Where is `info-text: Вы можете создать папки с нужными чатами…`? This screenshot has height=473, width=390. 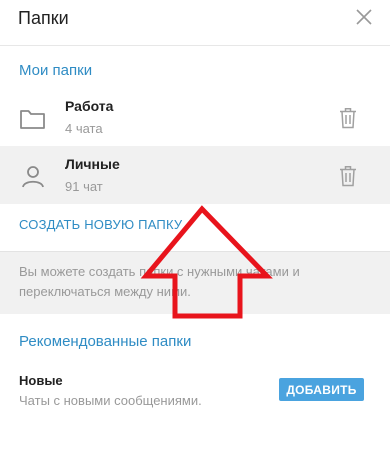 info-text: Вы можете создать папки с нужными чатами… is located at coordinates (159, 281).